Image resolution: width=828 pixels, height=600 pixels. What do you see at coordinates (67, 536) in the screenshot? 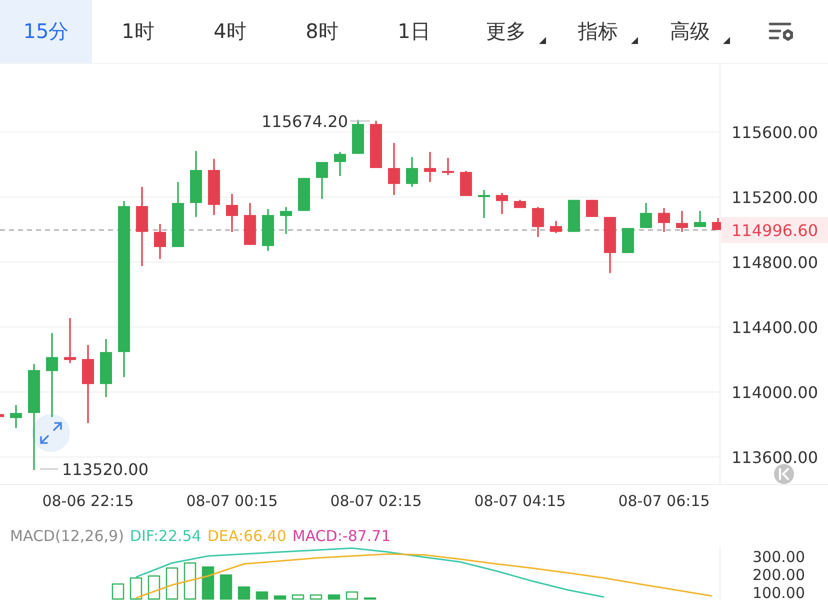
I see `macd-legend-item: MACD(12,26,9)` at bounding box center [67, 536].